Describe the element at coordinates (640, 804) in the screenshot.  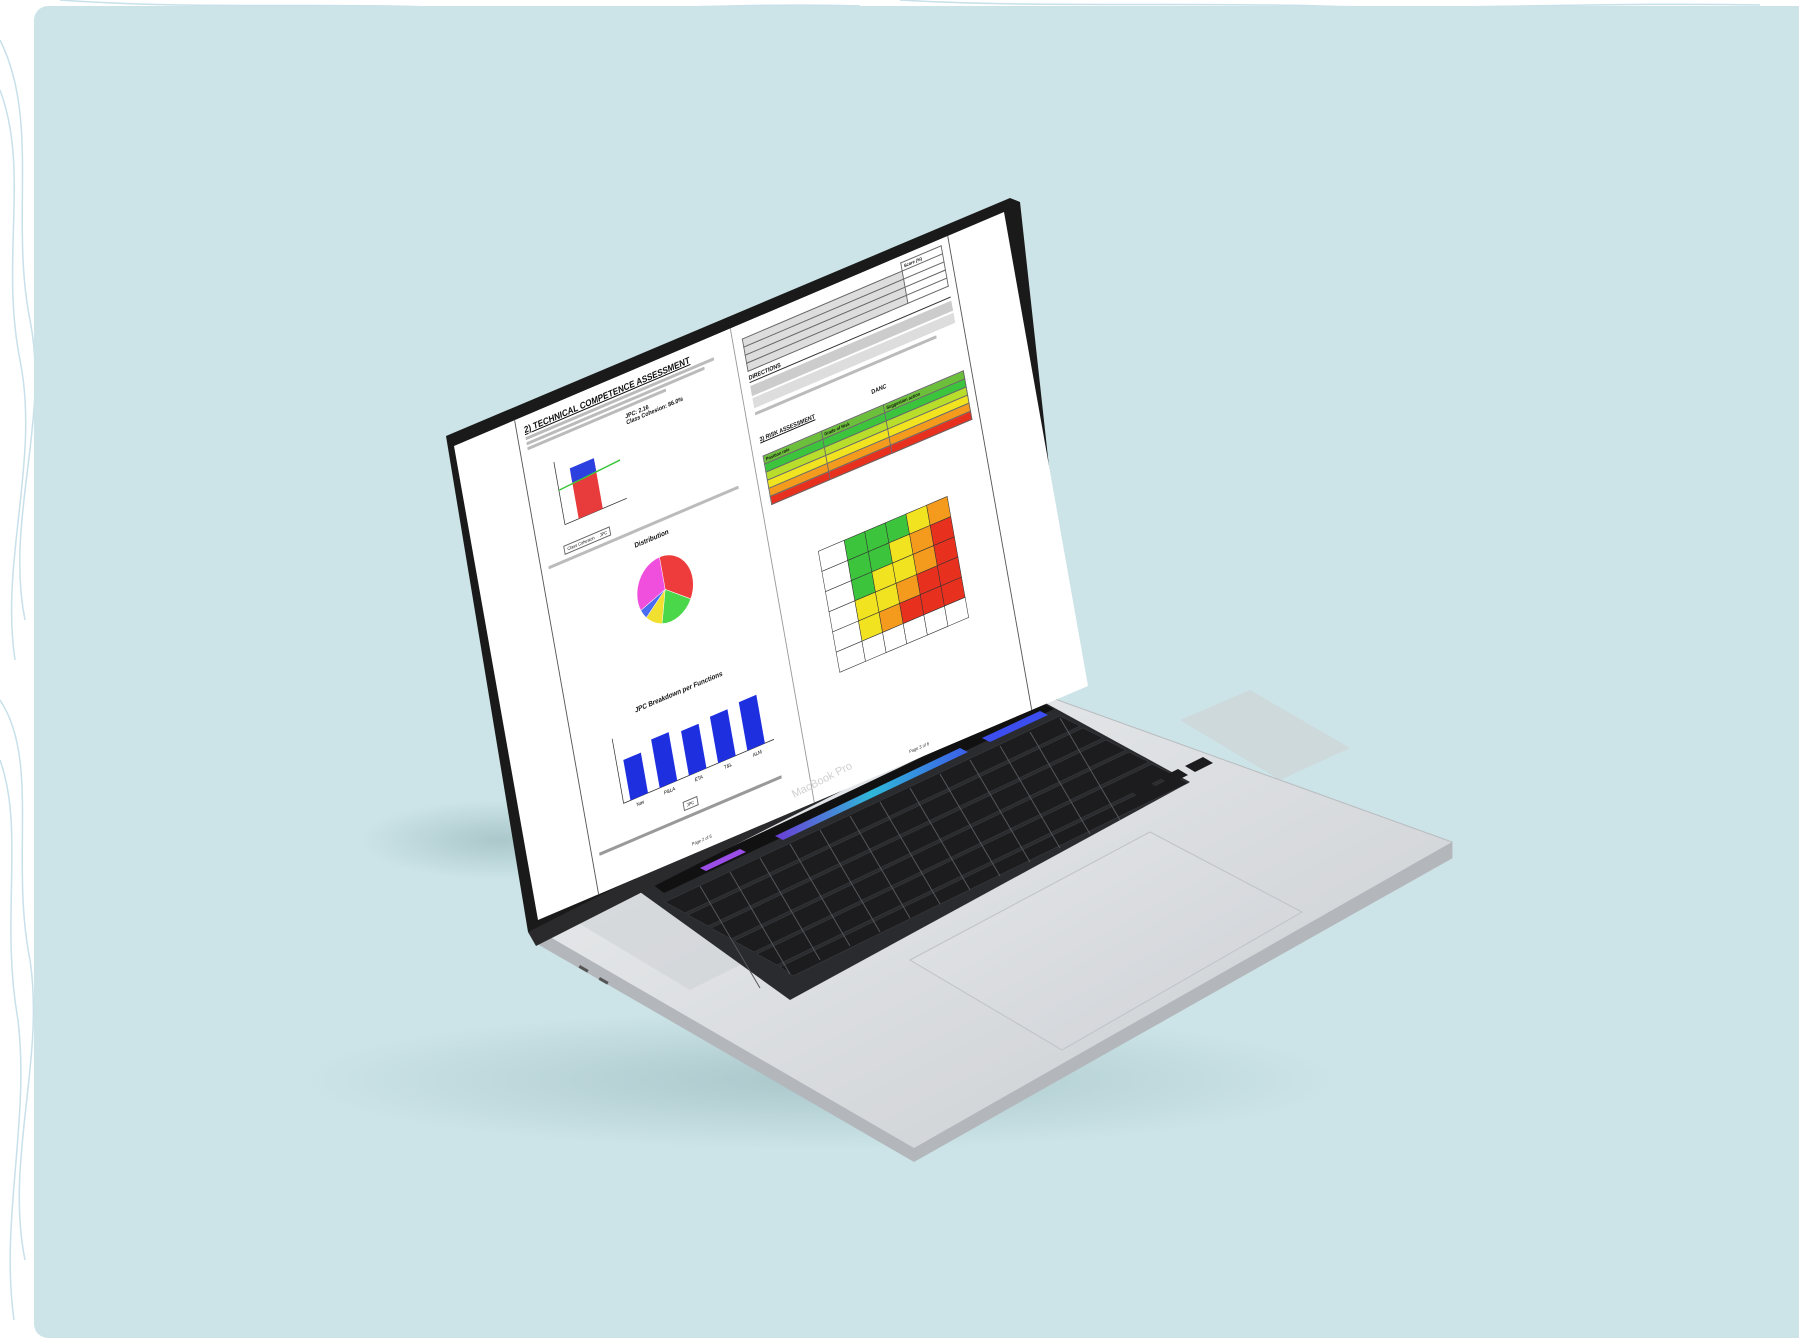
I see `bar-category-label: Nav` at that location.